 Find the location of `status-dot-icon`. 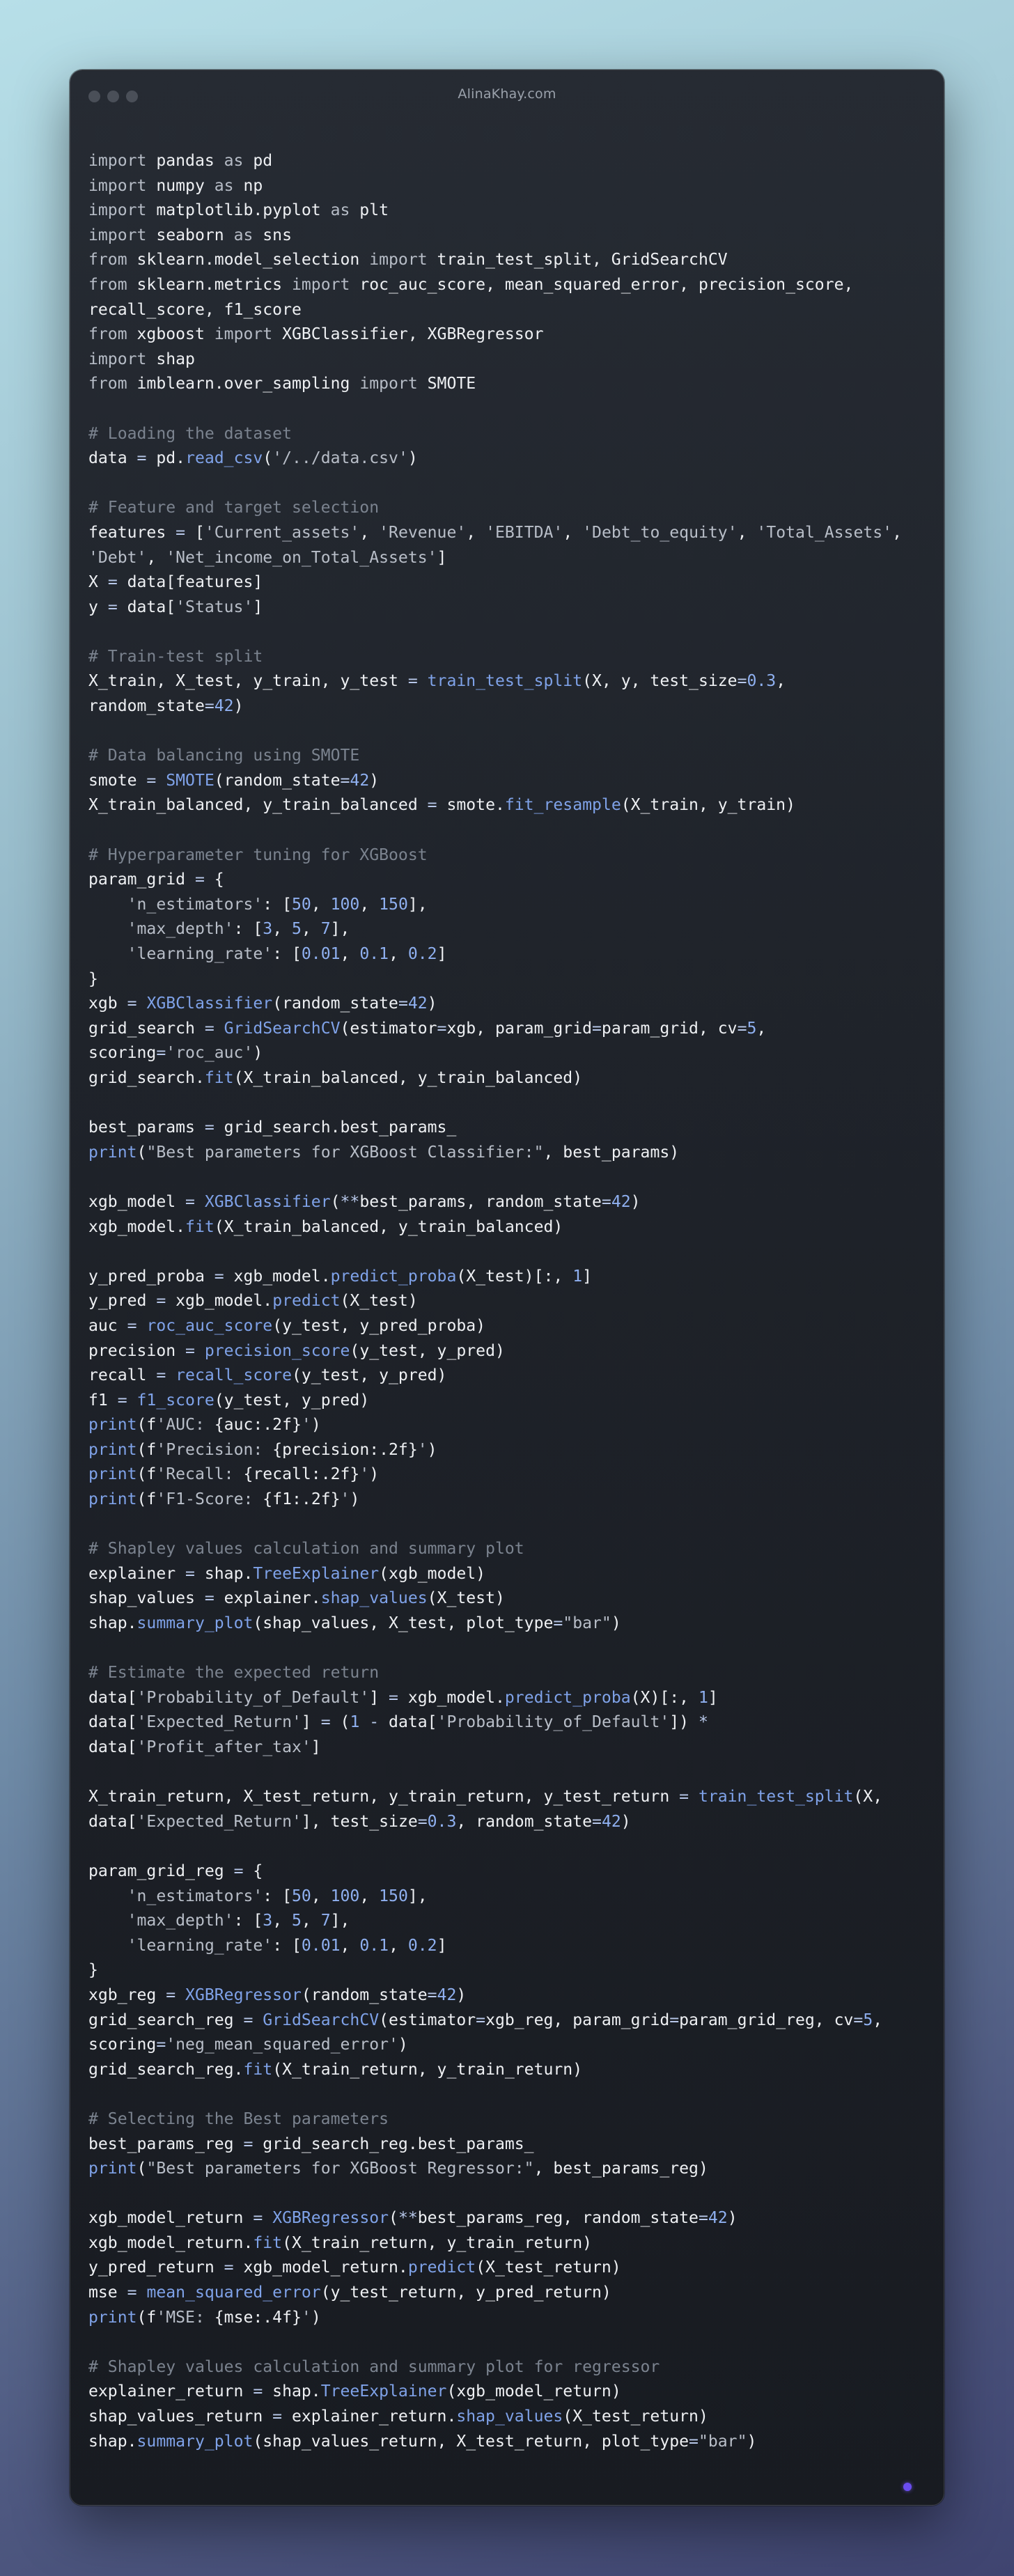

status-dot-icon is located at coordinates (907, 2487).